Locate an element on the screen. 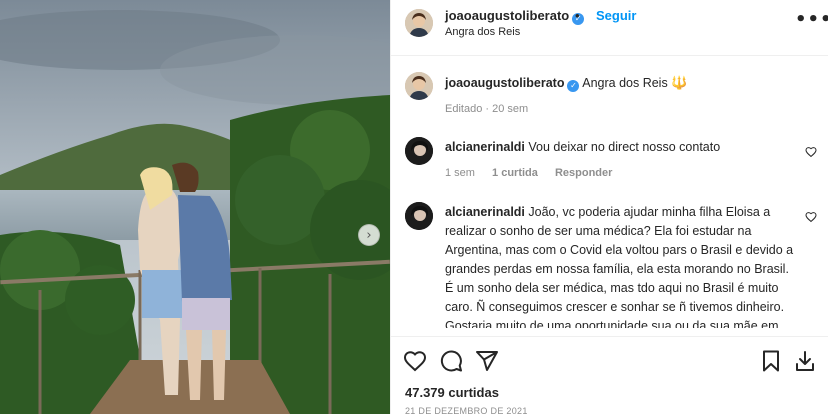 The width and height of the screenshot is (828, 414). caption-avatar is located at coordinates (419, 86).